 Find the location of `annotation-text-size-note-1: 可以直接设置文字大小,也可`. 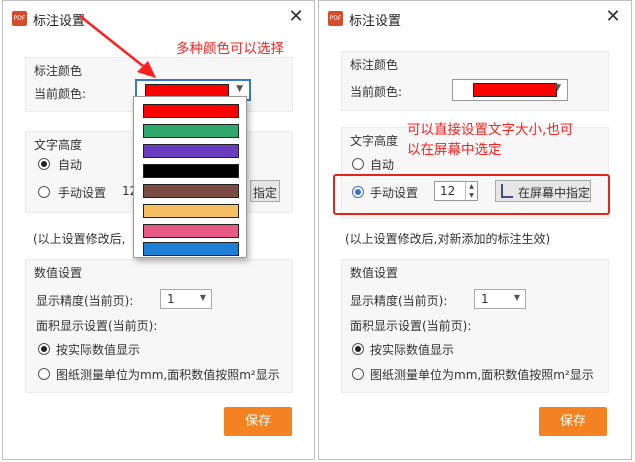

annotation-text-size-note-1: 可以直接设置文字大小,也可 is located at coordinates (490, 130).